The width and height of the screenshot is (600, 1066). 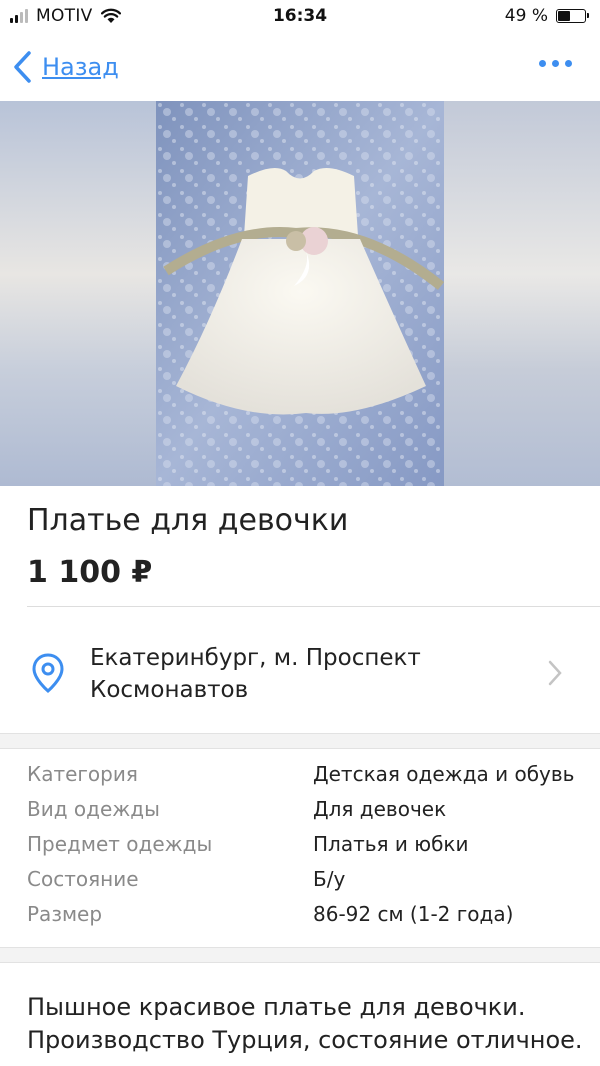 I want to click on back-button: Назад, so click(x=65, y=67).